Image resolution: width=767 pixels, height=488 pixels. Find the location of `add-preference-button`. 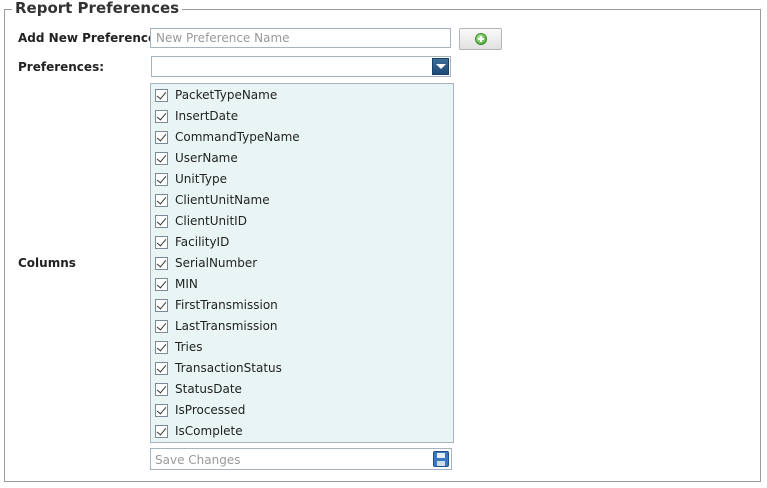

add-preference-button is located at coordinates (480, 39).